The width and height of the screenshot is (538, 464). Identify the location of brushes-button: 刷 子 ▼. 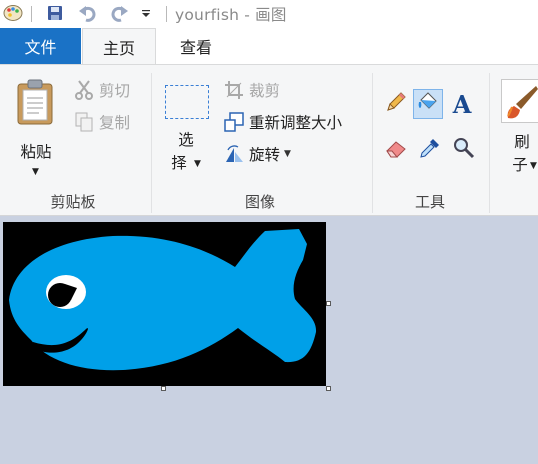
(518, 130).